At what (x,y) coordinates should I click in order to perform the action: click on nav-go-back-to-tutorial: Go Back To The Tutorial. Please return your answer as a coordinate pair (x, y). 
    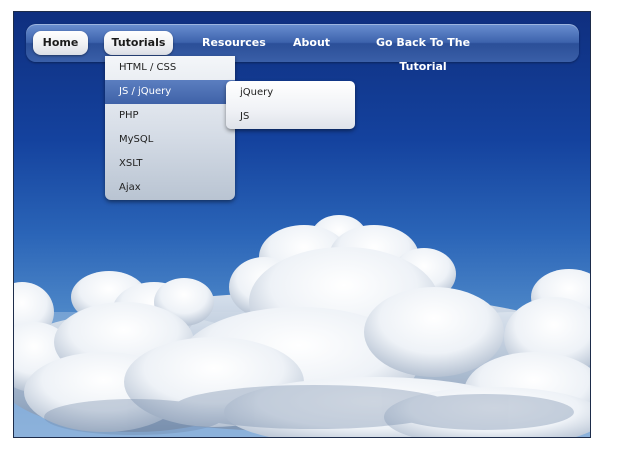
    Looking at the image, I should click on (423, 52).